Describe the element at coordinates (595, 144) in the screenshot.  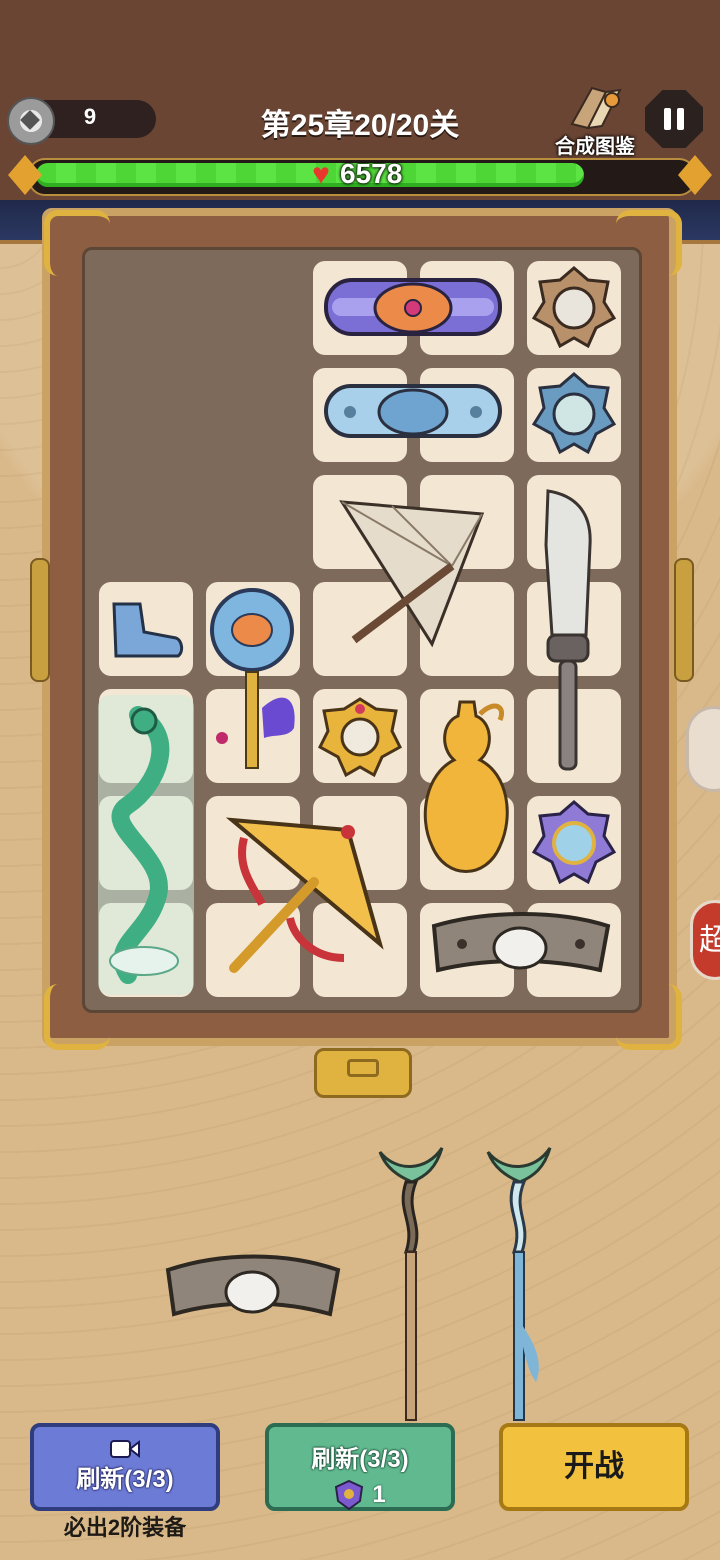
I see `codex-label: 合成图鉴` at that location.